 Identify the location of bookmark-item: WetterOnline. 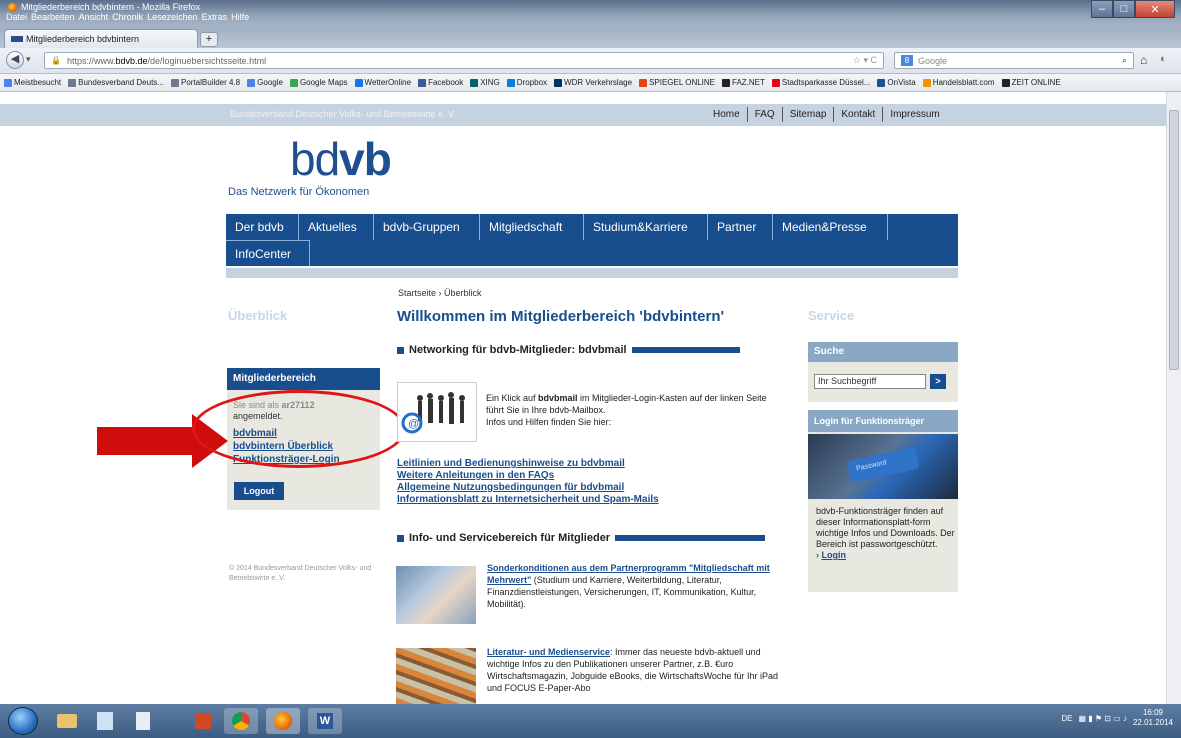
(383, 82).